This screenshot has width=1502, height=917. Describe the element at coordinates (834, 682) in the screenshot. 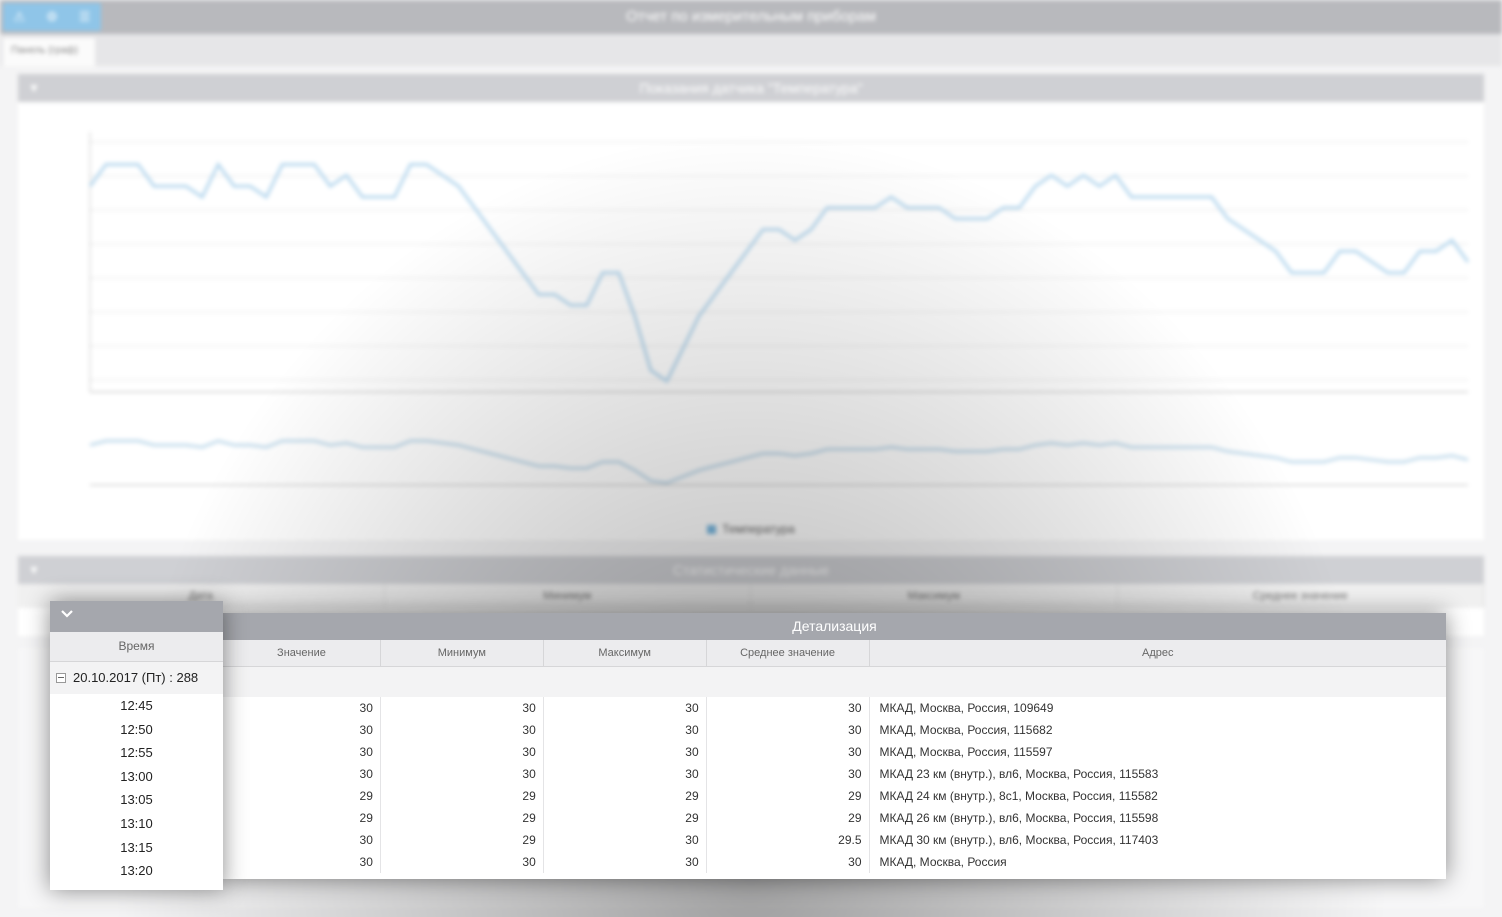

I see `group-row` at that location.